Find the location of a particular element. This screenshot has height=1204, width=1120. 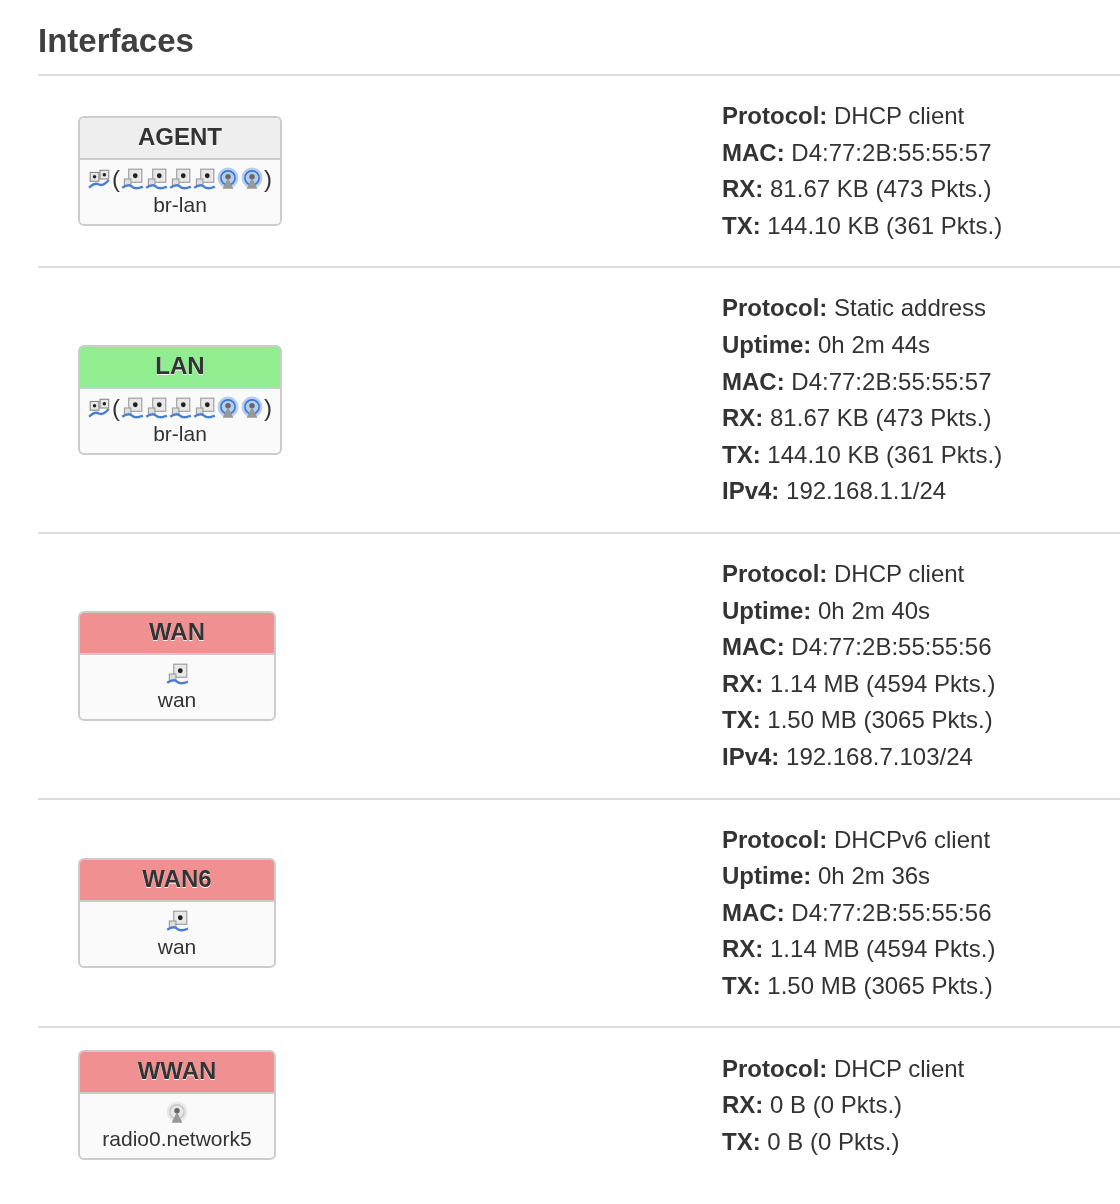

interface-name: WAN is located at coordinates (177, 633).